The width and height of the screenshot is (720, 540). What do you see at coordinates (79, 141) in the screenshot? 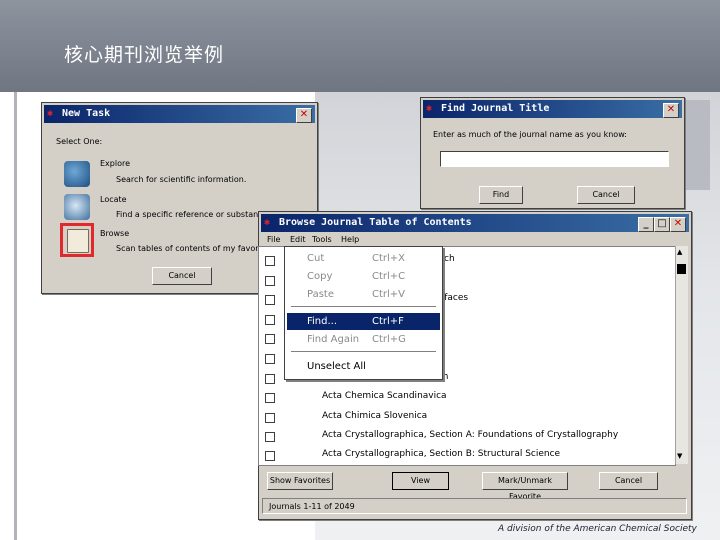
I see `select-label: Select One:` at bounding box center [79, 141].